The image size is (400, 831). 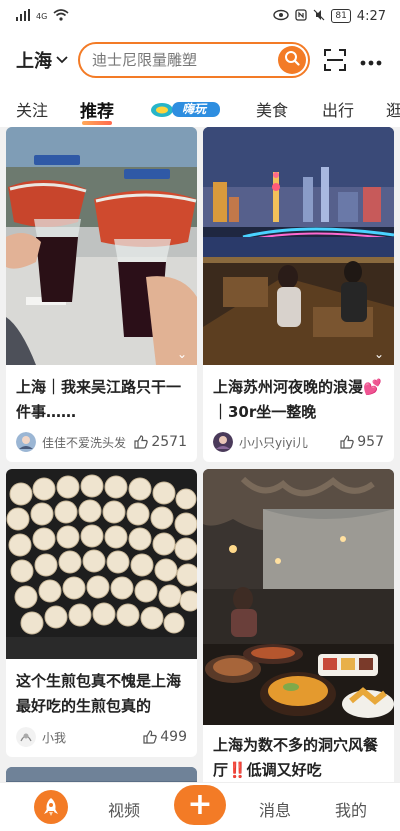 I want to click on like-button: 2571, so click(x=160, y=442).